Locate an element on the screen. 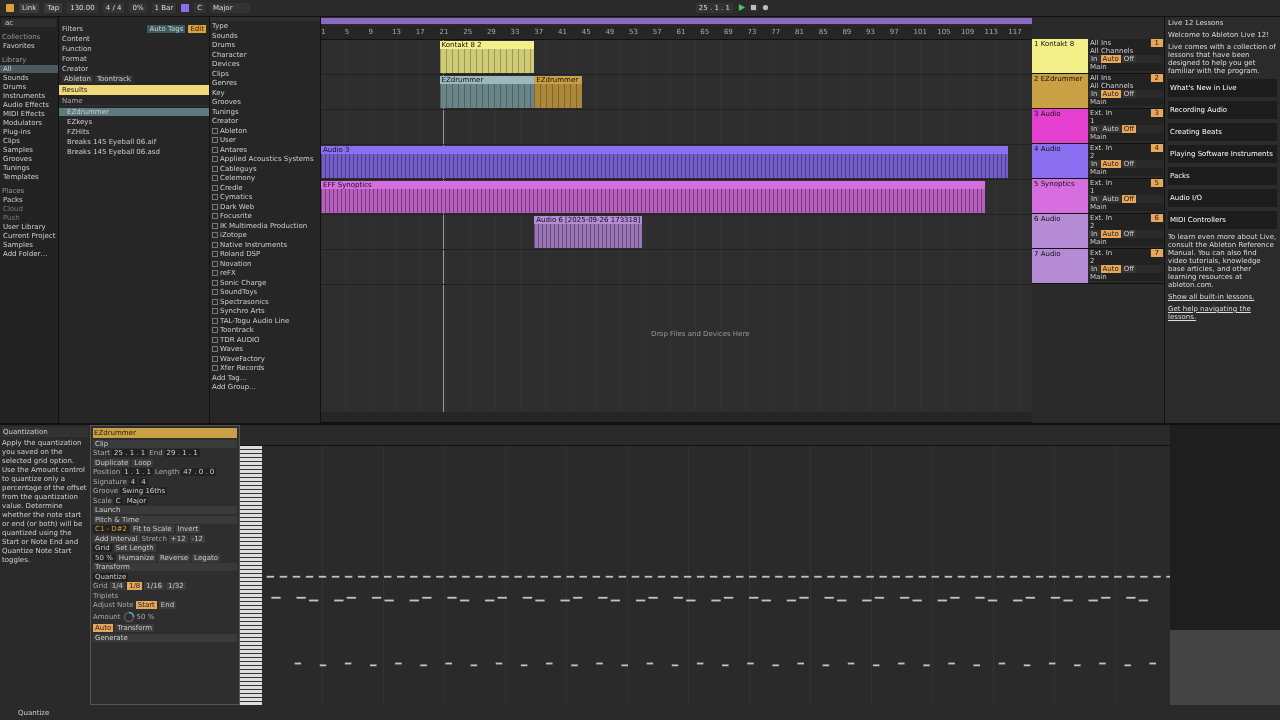  overview-bar is located at coordinates (676, 20).